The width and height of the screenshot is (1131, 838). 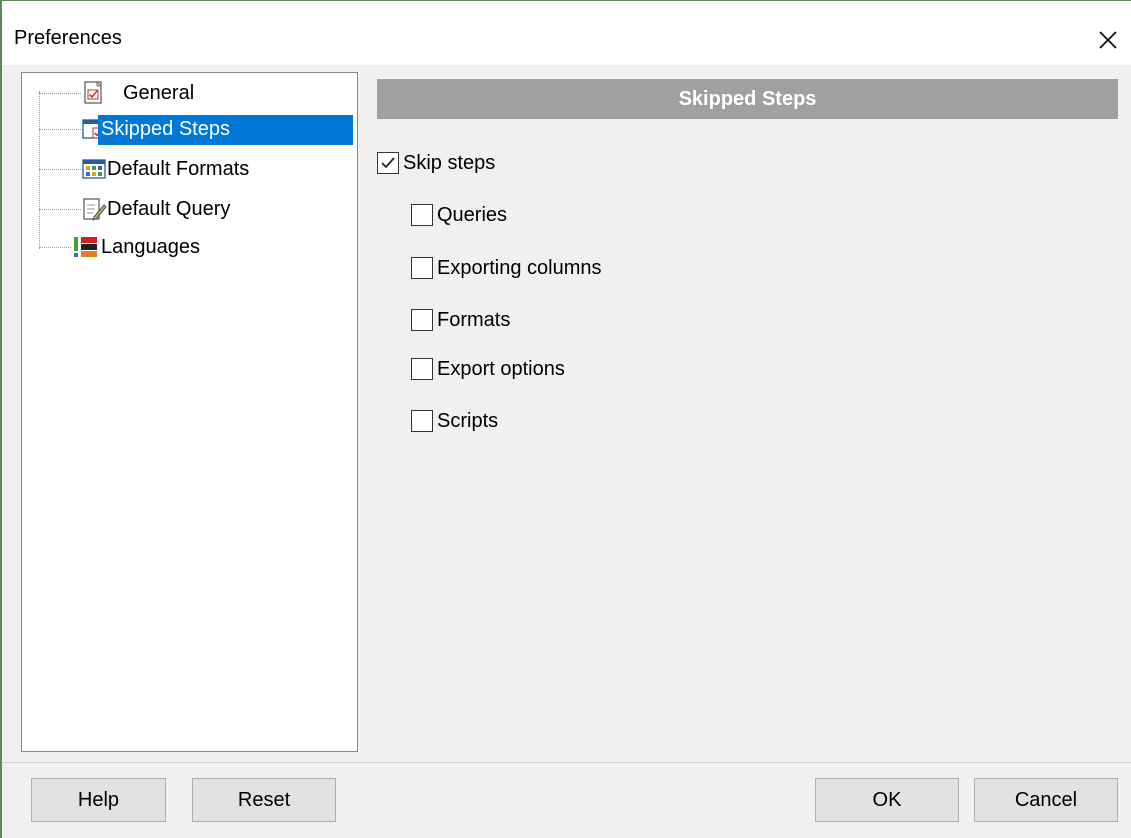 I want to click on export-options-checkbox-row: Export options, so click(x=488, y=369).